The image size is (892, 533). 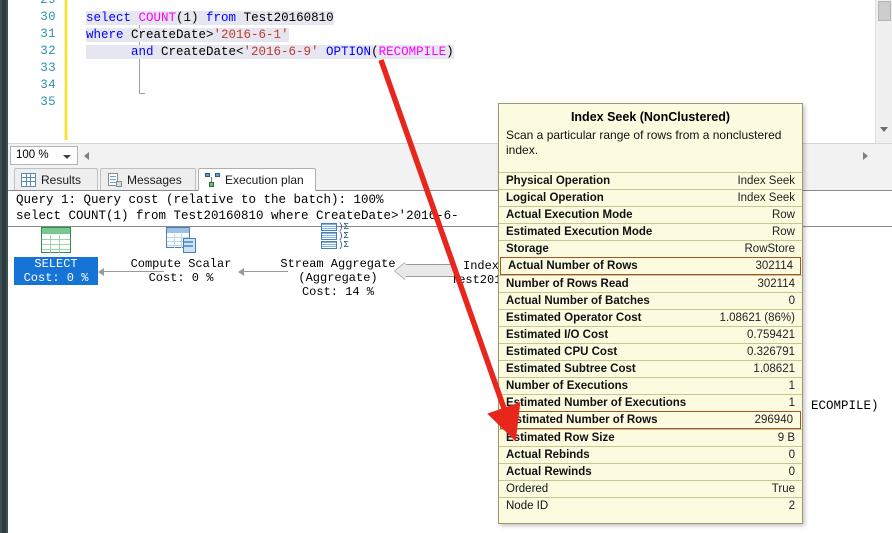 I want to click on zoom-level-dropdown: 100 %, so click(x=44, y=155).